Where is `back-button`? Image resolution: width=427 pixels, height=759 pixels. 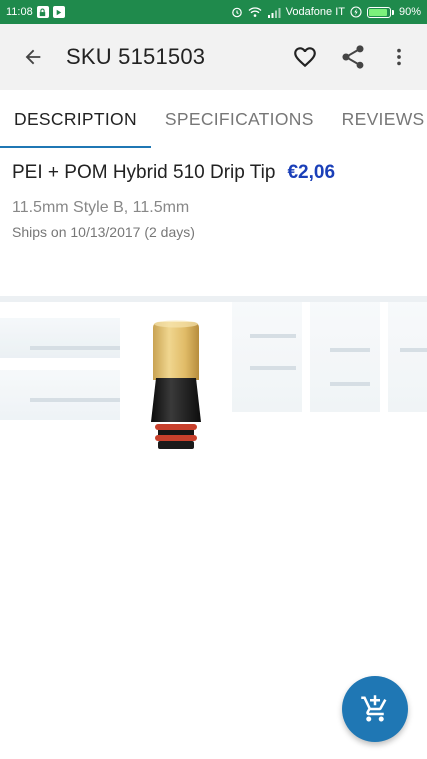
back-button is located at coordinates (33, 57).